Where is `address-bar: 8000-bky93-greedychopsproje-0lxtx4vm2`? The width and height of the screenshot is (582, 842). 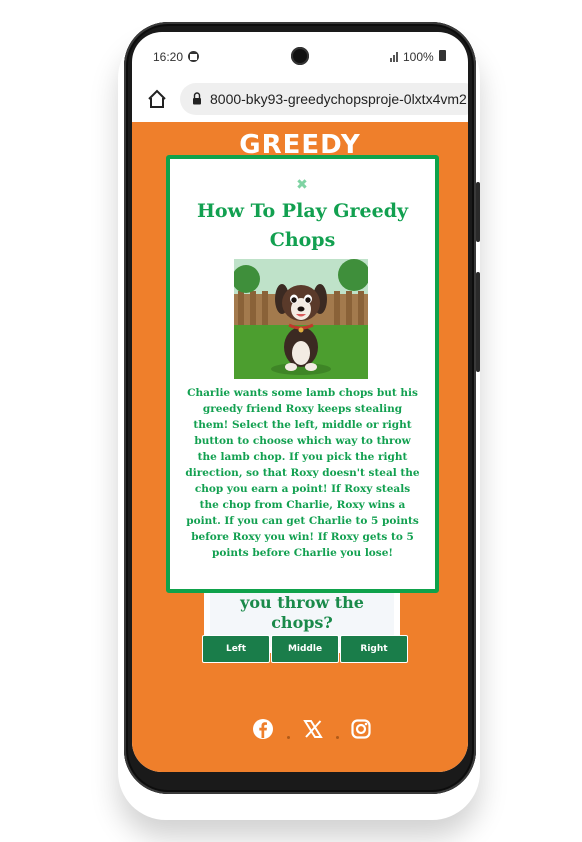
address-bar: 8000-bky93-greedychopsproje-0lxtx4vm2 is located at coordinates (324, 99).